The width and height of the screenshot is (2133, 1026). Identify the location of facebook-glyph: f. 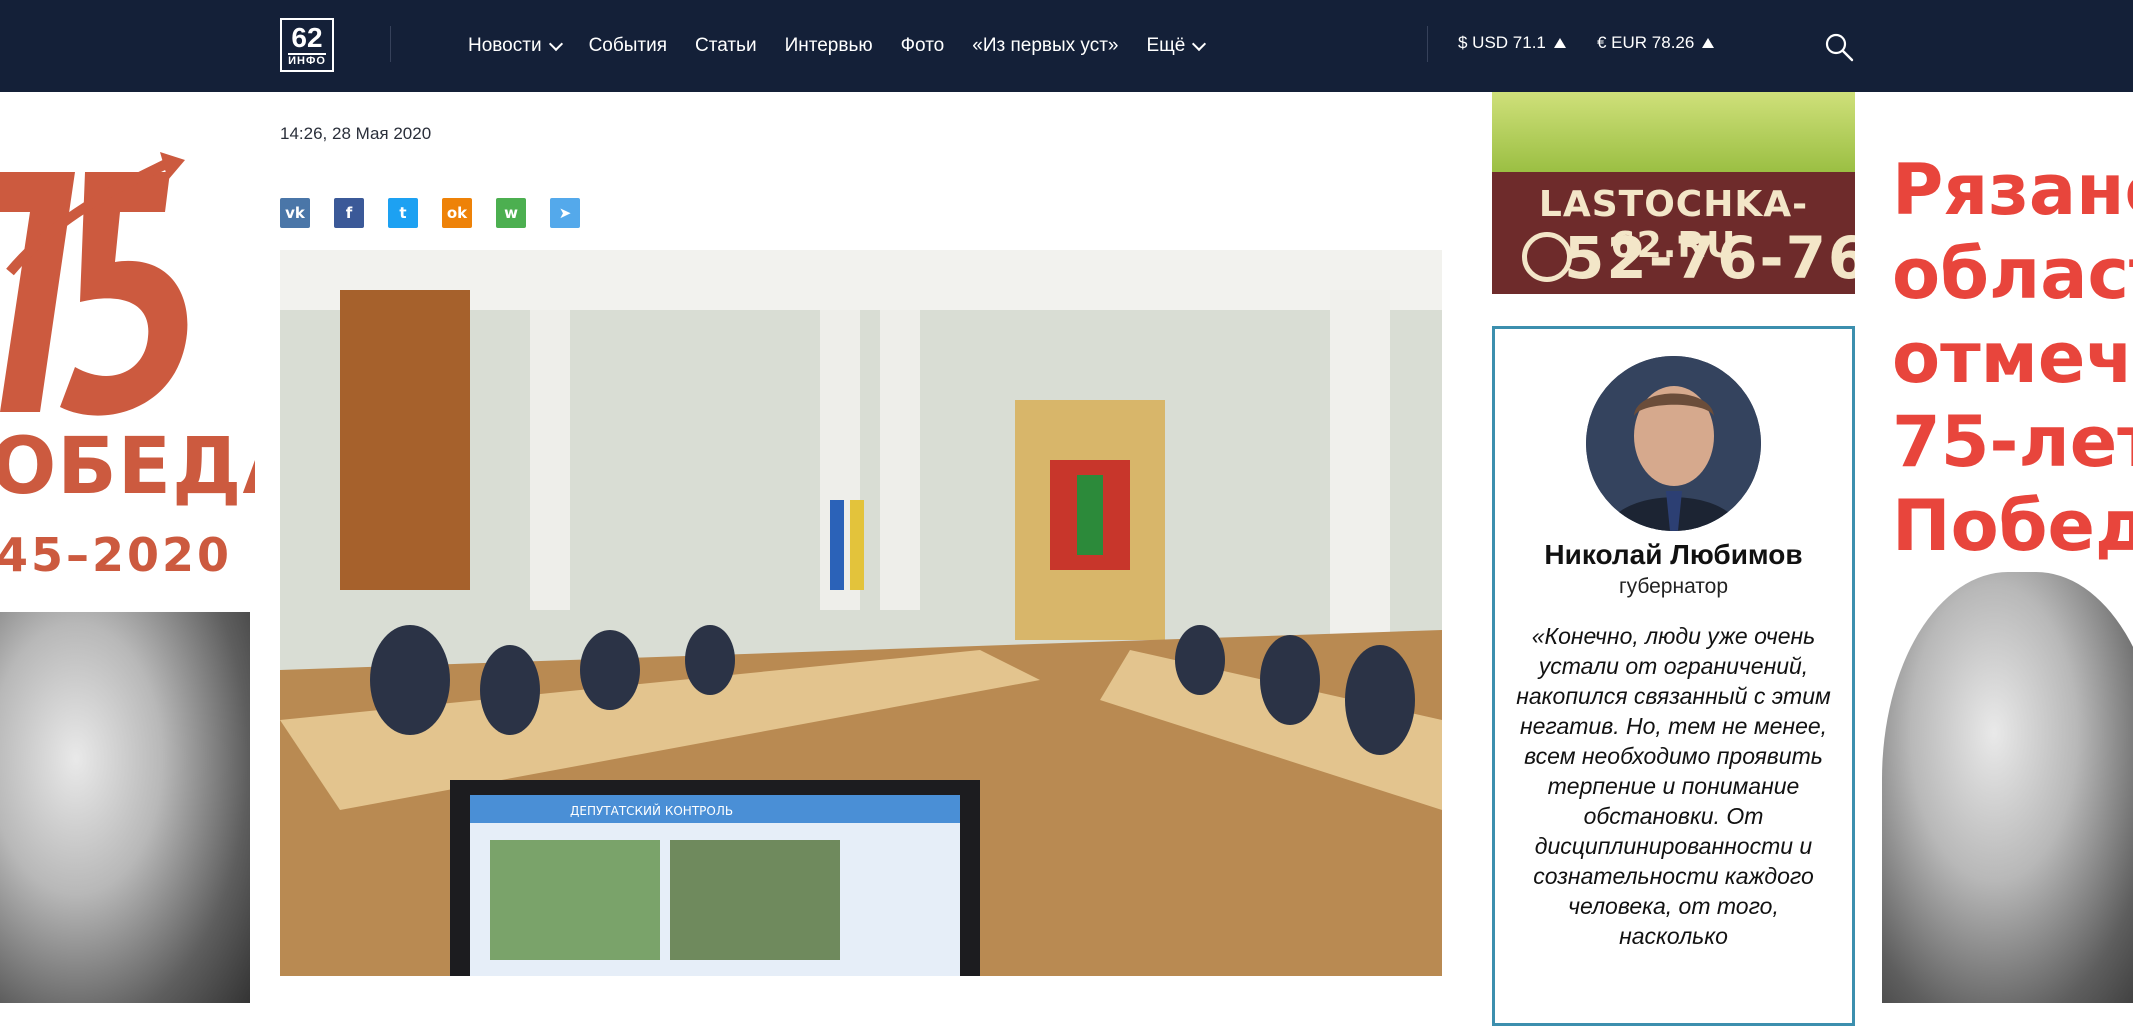
(349, 213).